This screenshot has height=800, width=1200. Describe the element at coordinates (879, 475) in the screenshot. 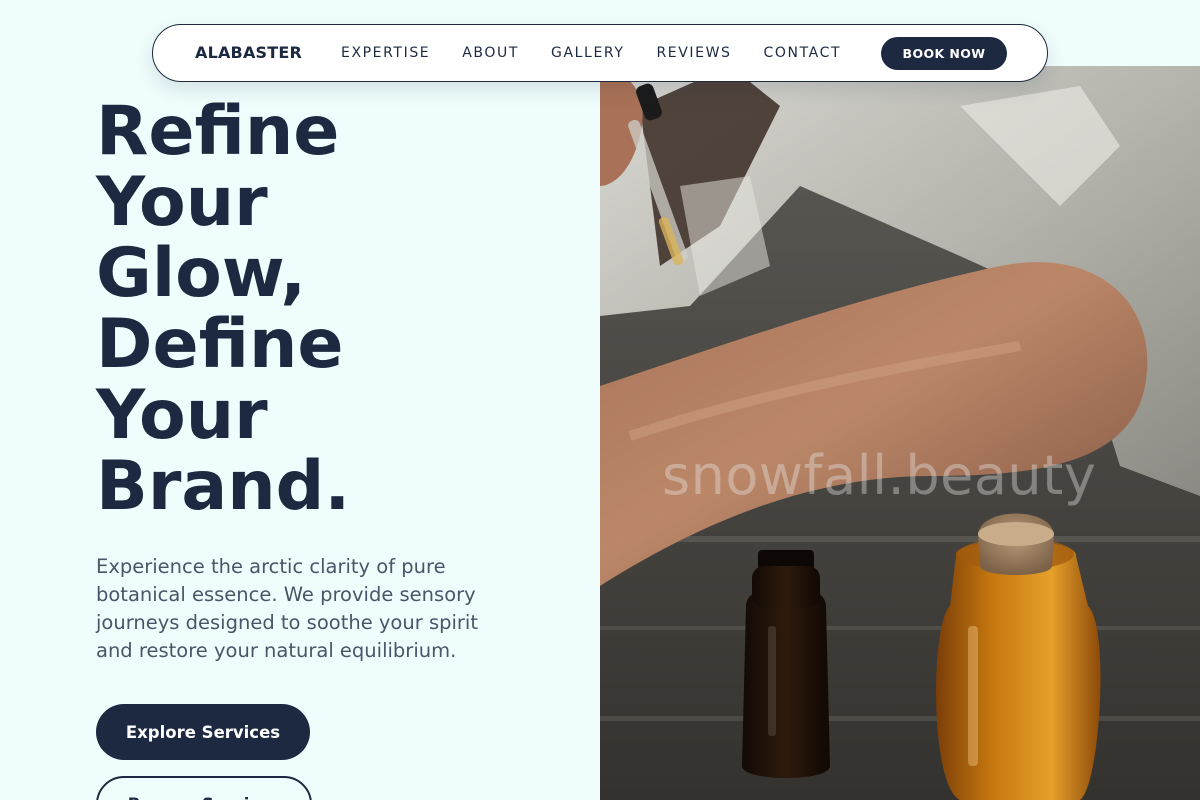

I see `image-watermark: snowfall.beauty` at that location.